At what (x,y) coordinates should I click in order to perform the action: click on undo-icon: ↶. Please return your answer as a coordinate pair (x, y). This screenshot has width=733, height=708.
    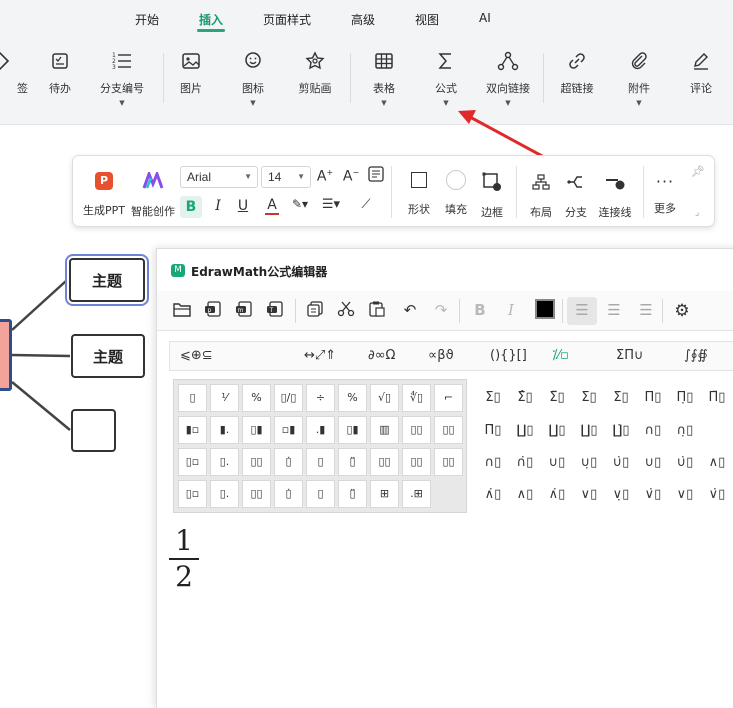
    Looking at the image, I should click on (410, 311).